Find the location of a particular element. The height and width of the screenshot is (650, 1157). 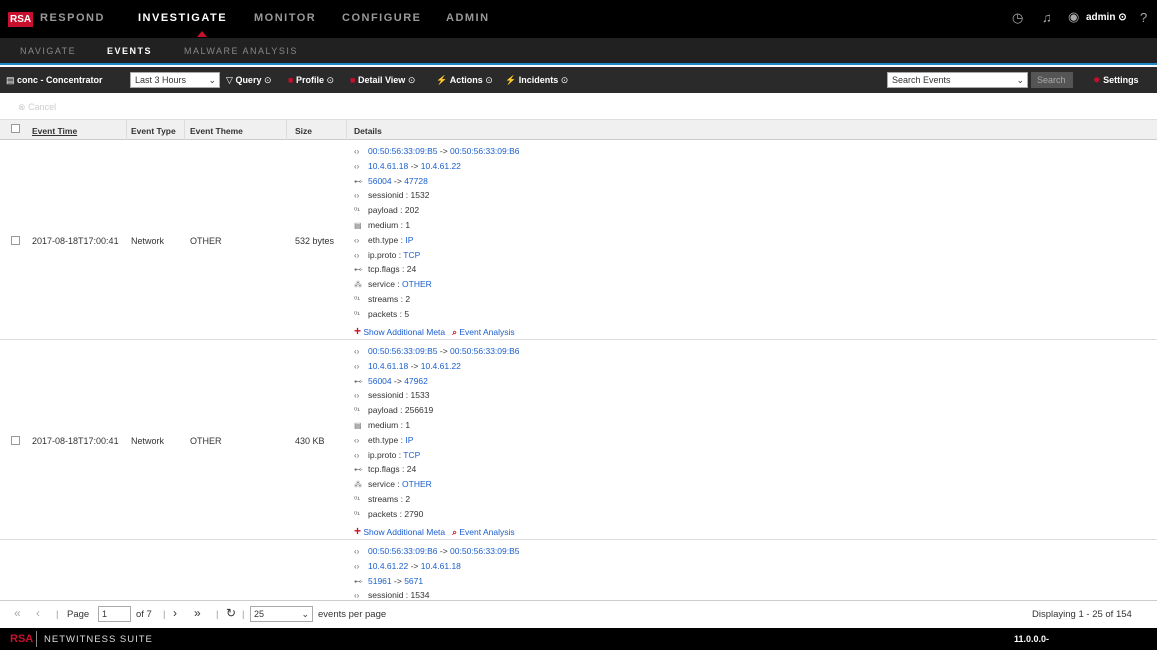

actions-menu: ⚡ Actions ⊙ is located at coordinates (464, 80).